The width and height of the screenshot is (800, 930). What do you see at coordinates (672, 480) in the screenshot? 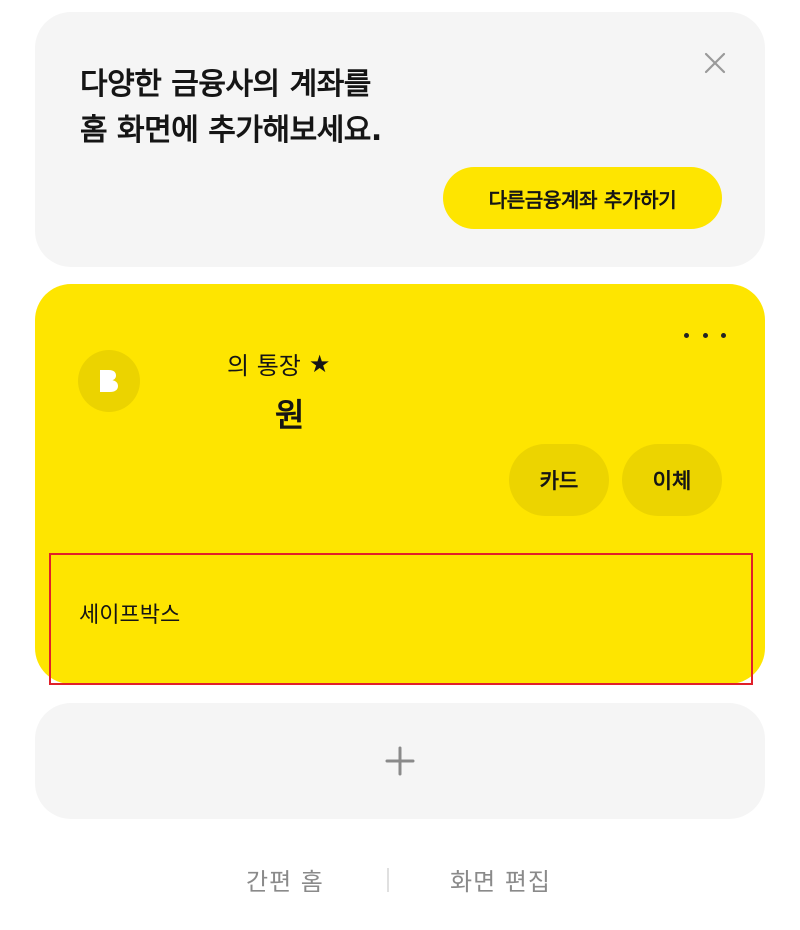
I see `transfer-button: 이체` at bounding box center [672, 480].